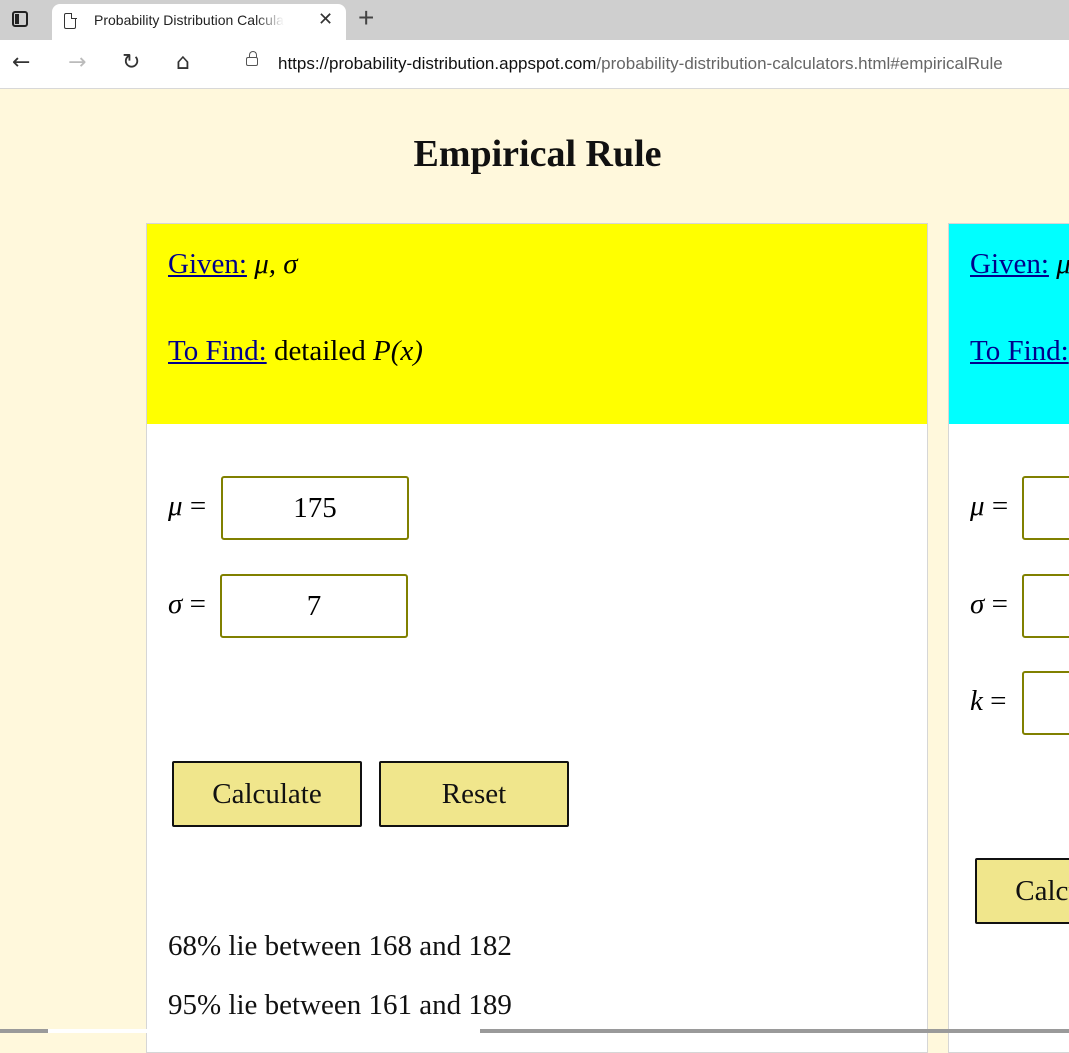  I want to click on given-vars: μ, so click(1062, 264).